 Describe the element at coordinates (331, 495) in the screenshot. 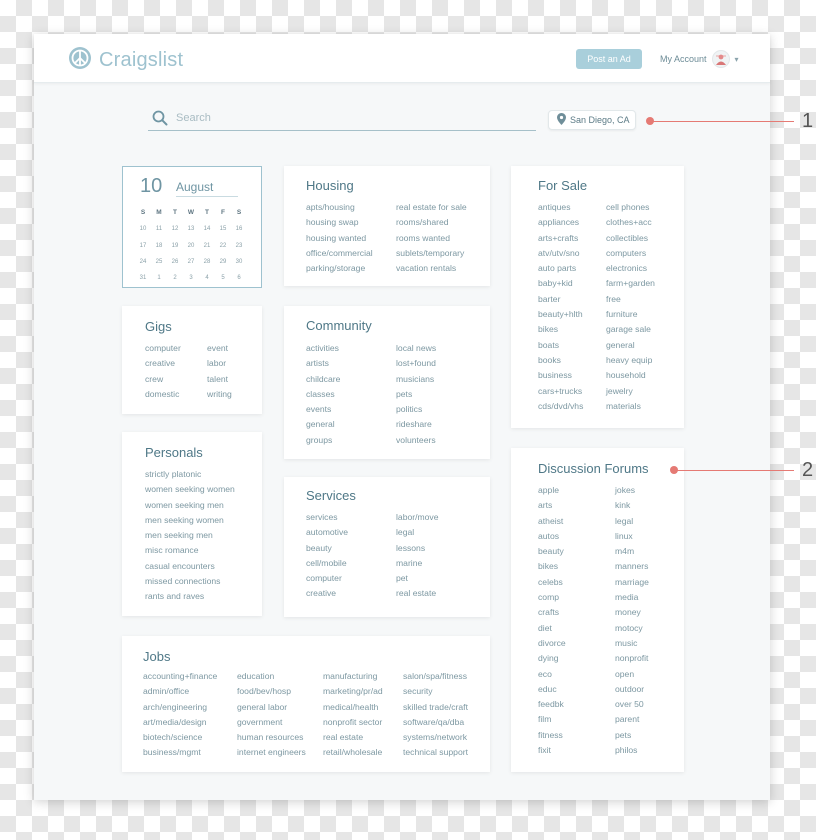

I see `section-title: Services` at that location.